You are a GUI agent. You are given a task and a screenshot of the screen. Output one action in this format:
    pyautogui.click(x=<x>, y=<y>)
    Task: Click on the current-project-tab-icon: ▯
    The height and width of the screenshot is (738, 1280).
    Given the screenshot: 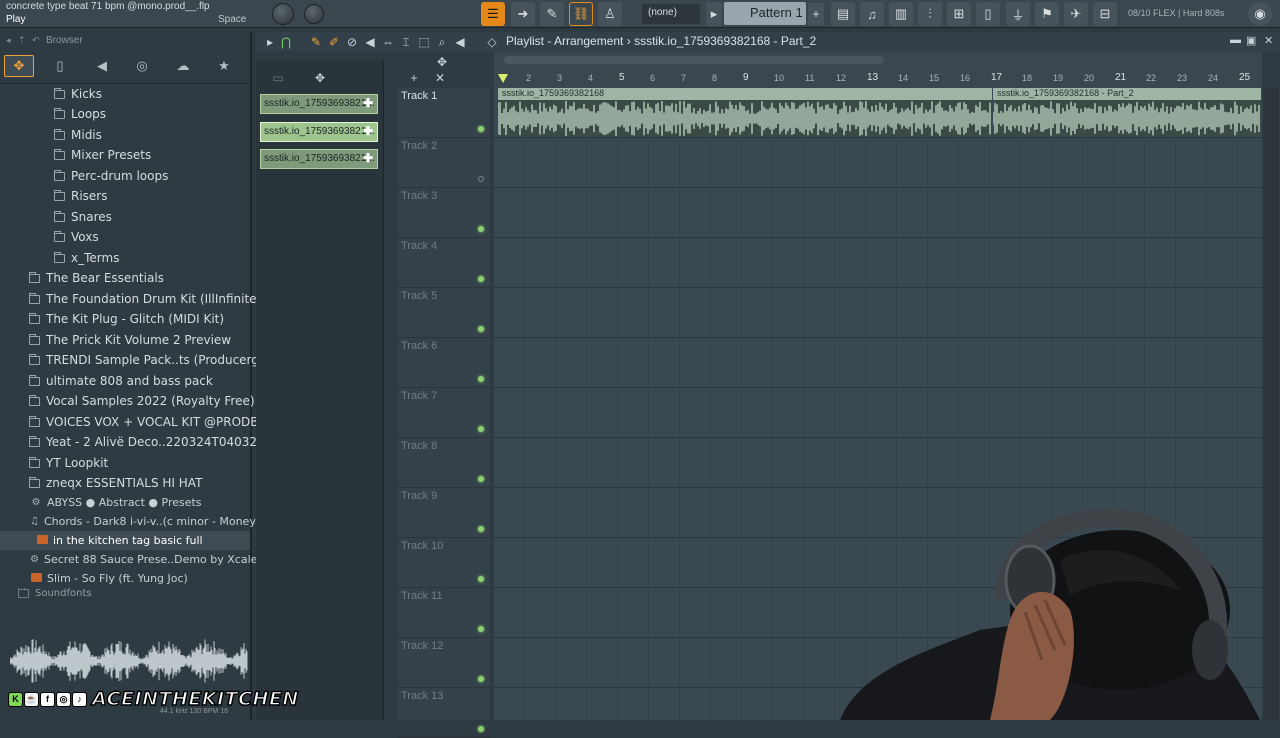 What is the action you would take?
    pyautogui.click(x=60, y=66)
    